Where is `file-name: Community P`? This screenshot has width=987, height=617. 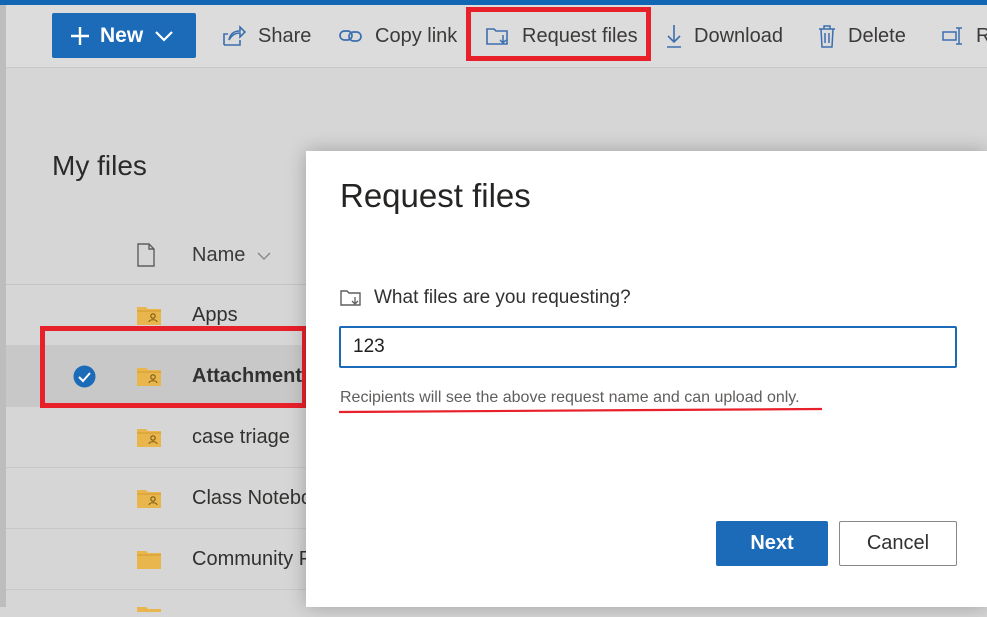
file-name: Community P is located at coordinates (252, 559).